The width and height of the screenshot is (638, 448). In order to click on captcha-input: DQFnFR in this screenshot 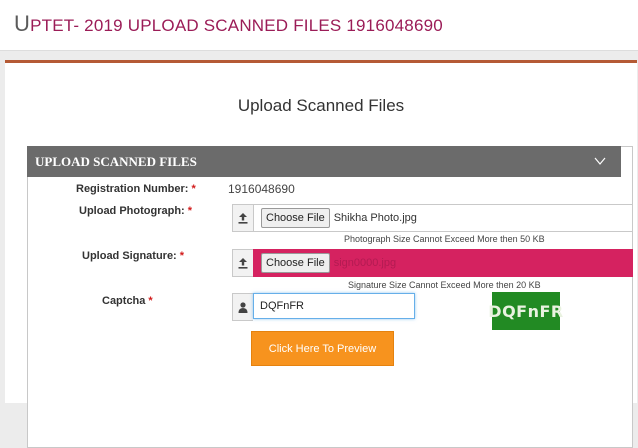, I will do `click(334, 306)`.